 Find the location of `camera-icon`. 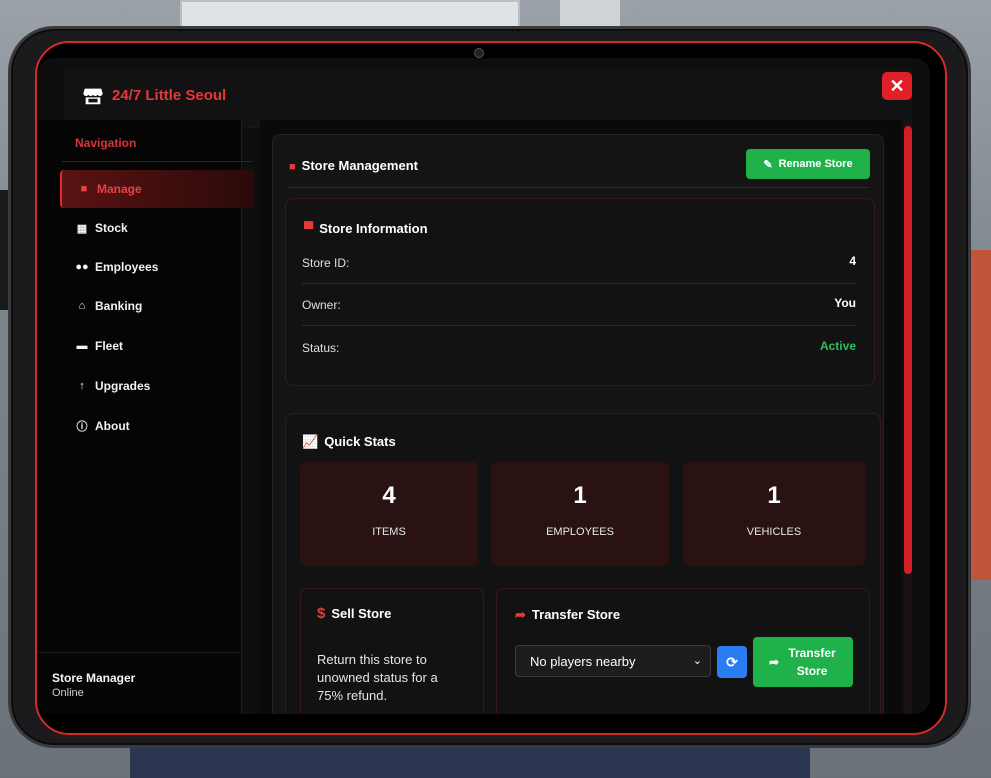

camera-icon is located at coordinates (479, 53).